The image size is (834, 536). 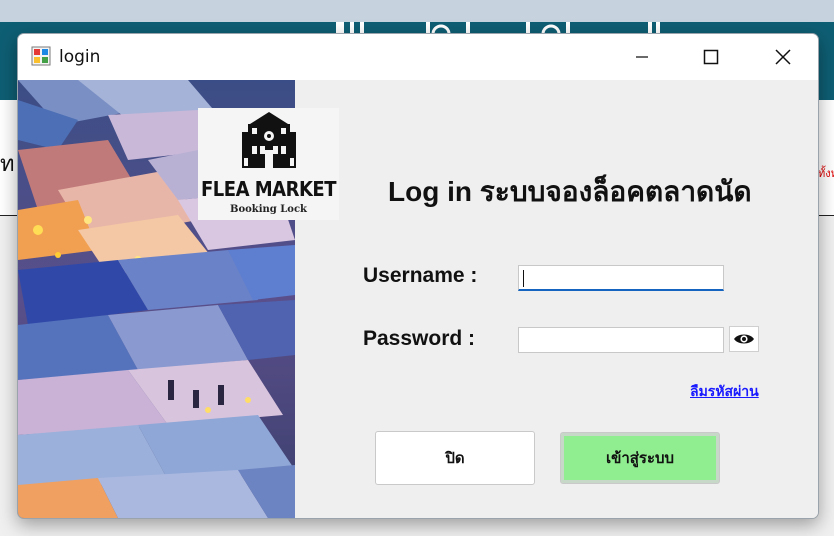 I want to click on eye-icon, so click(x=744, y=339).